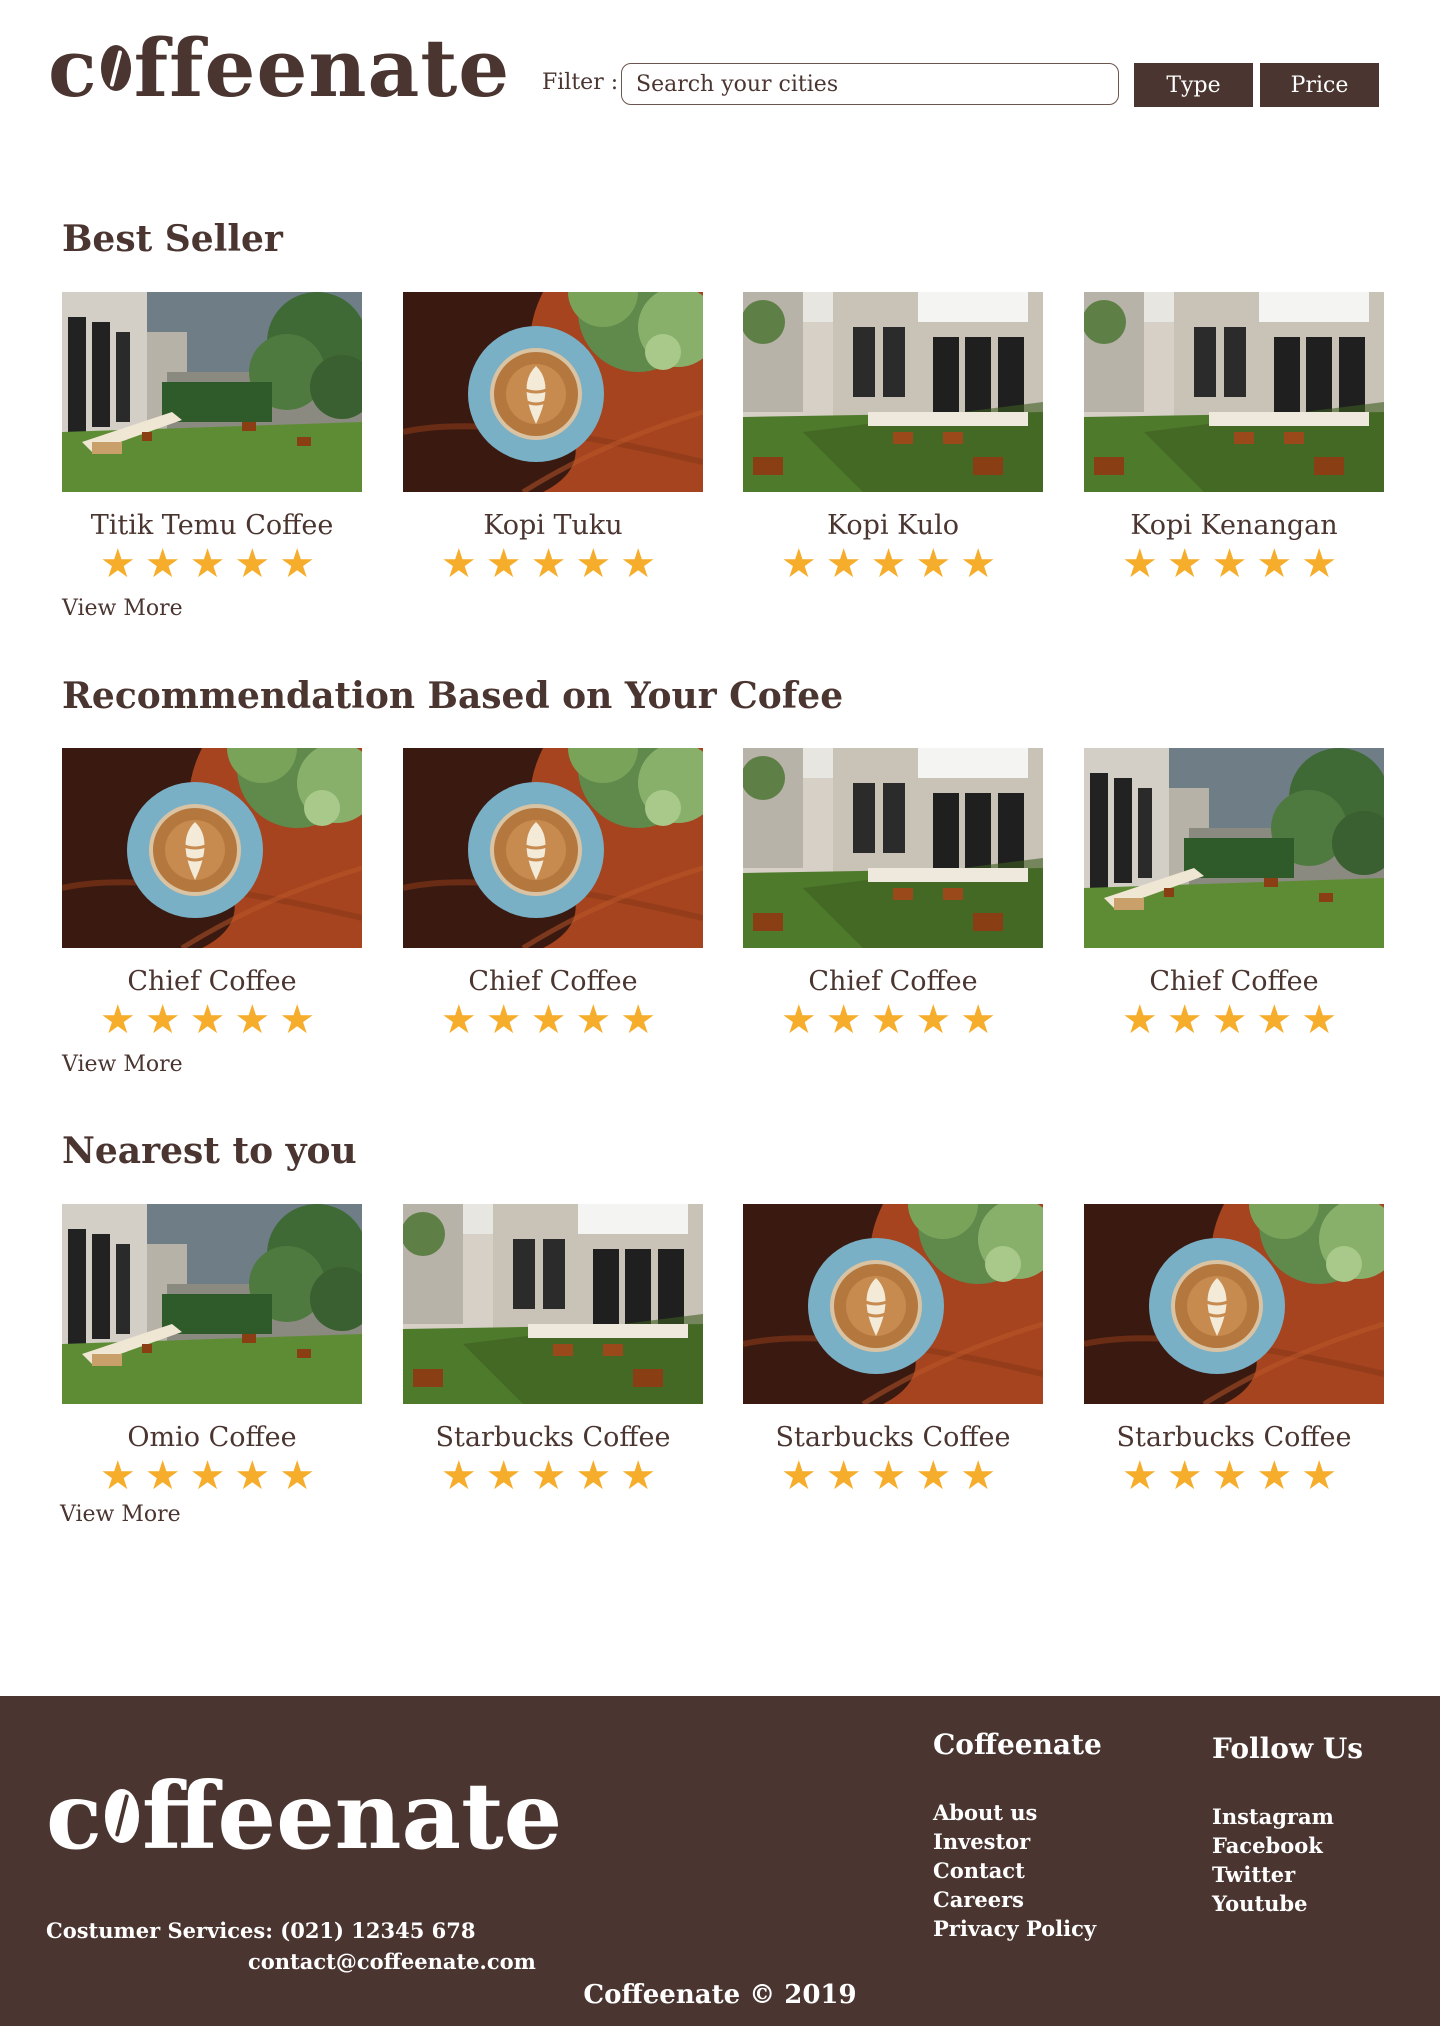  Describe the element at coordinates (1273, 1903) in the screenshot. I see `footer-link: Youtube` at that location.